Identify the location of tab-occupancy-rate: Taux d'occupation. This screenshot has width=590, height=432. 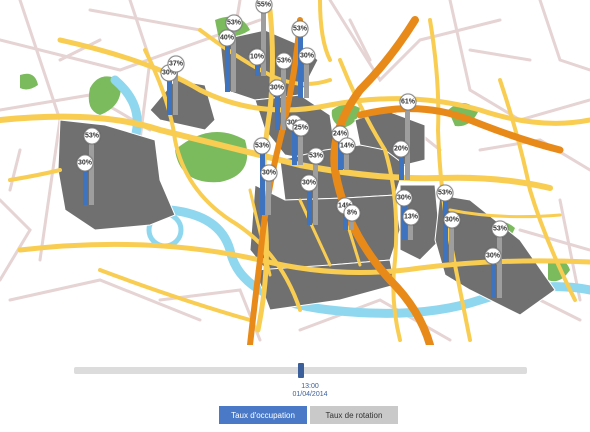
(263, 415).